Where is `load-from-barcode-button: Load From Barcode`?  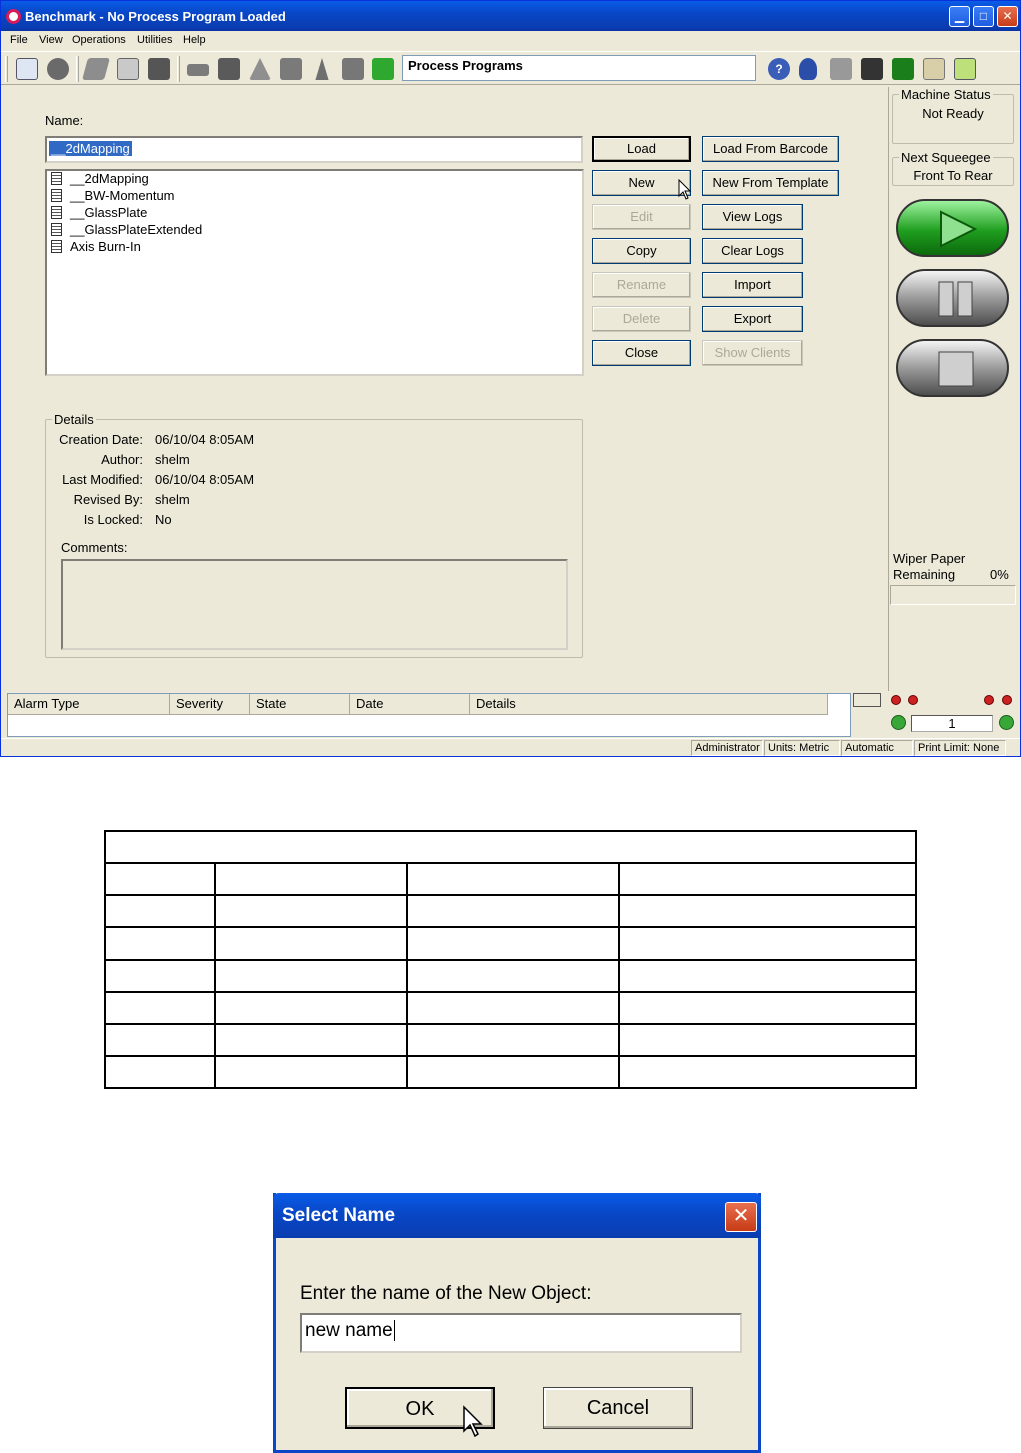
load-from-barcode-button: Load From Barcode is located at coordinates (770, 149).